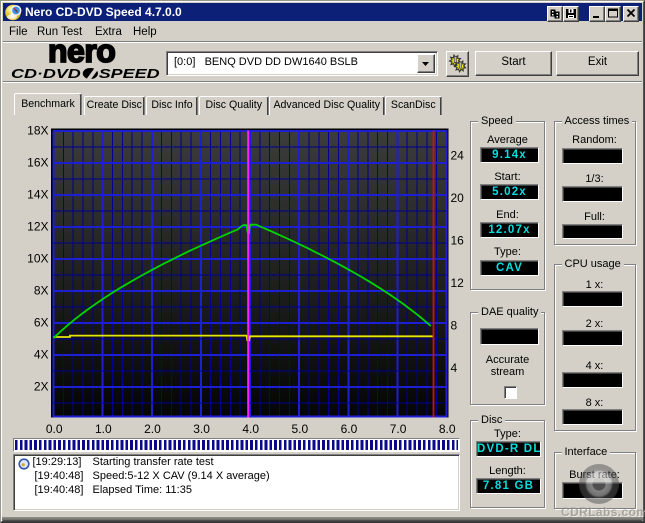 The image size is (645, 523). I want to click on svg-text: 8X, so click(41, 291).